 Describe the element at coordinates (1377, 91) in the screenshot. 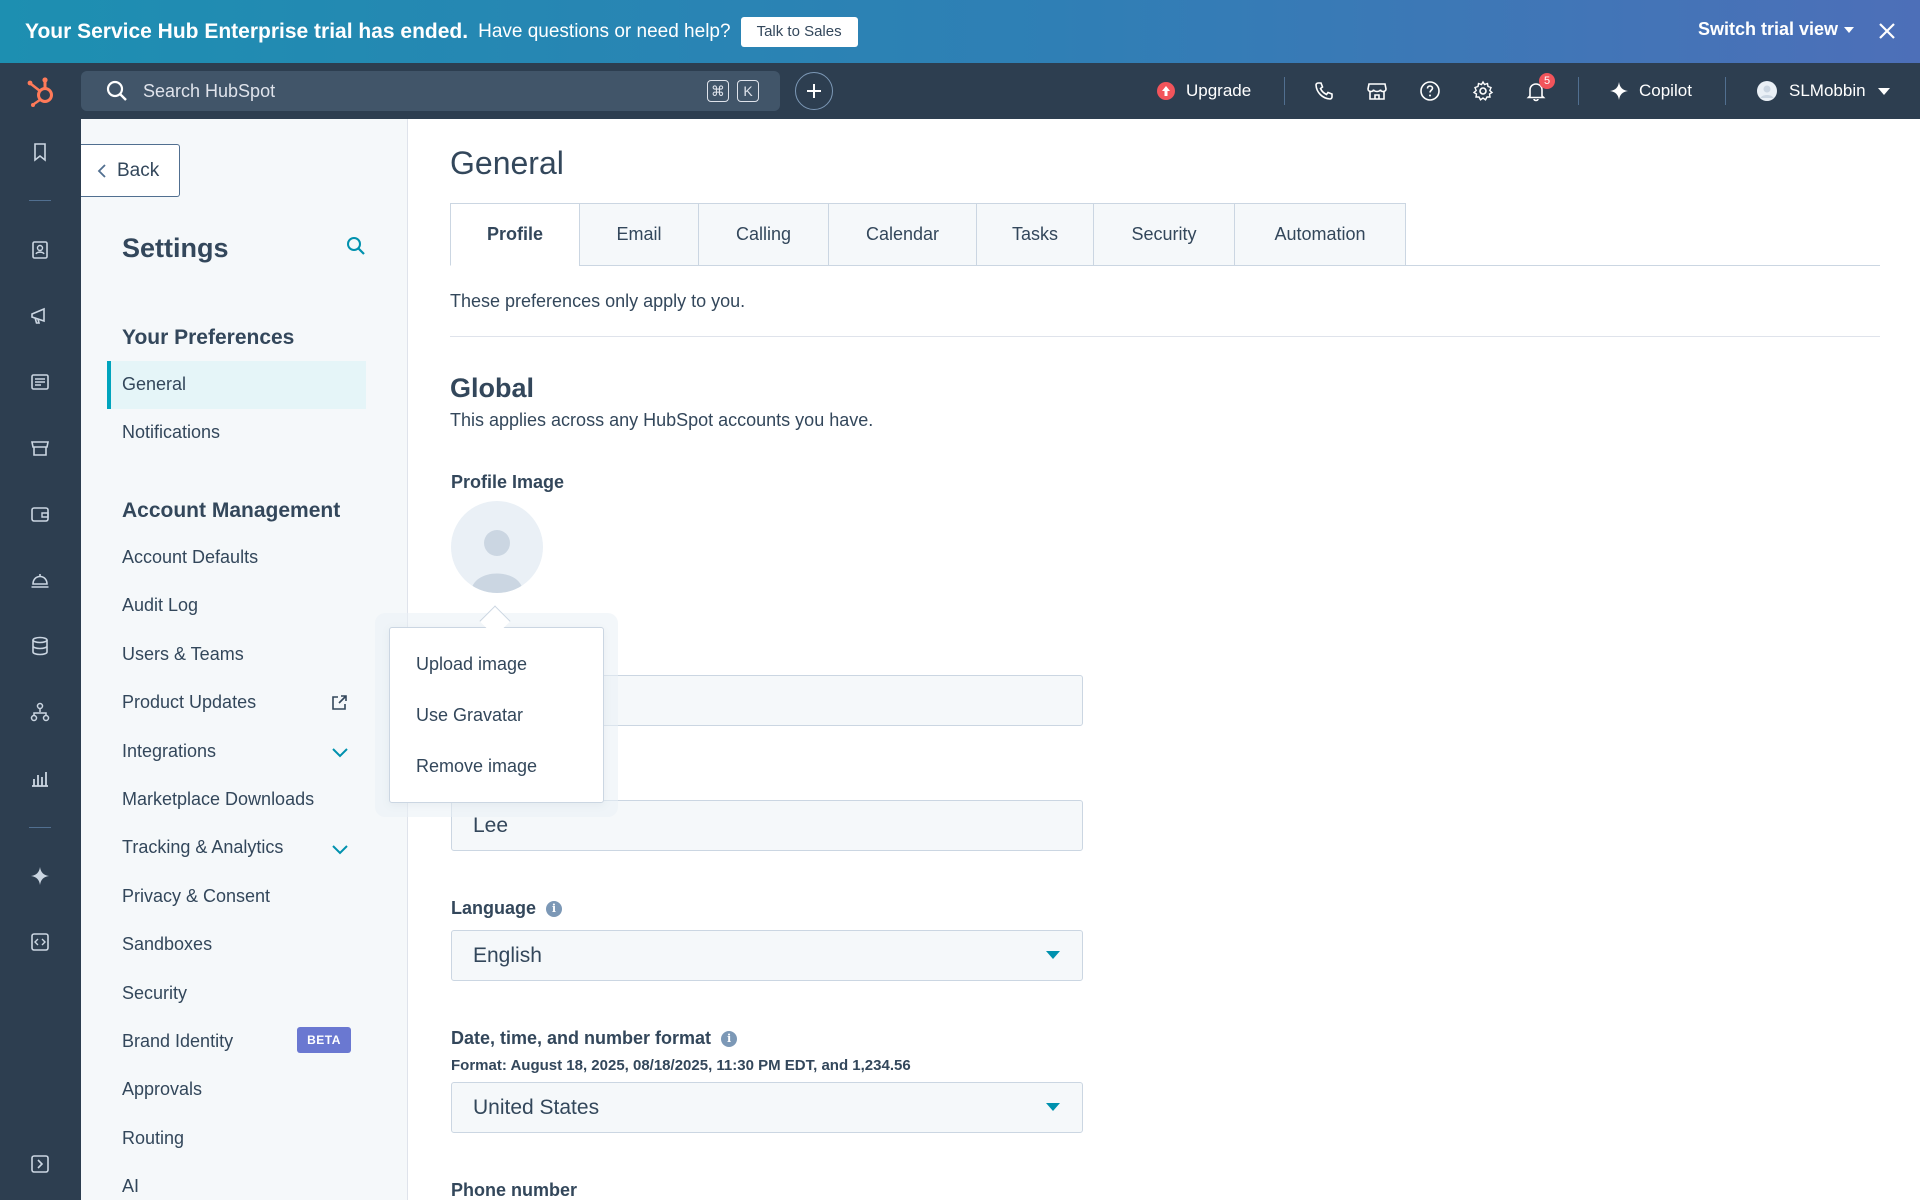

I see `marketplace-icon` at that location.